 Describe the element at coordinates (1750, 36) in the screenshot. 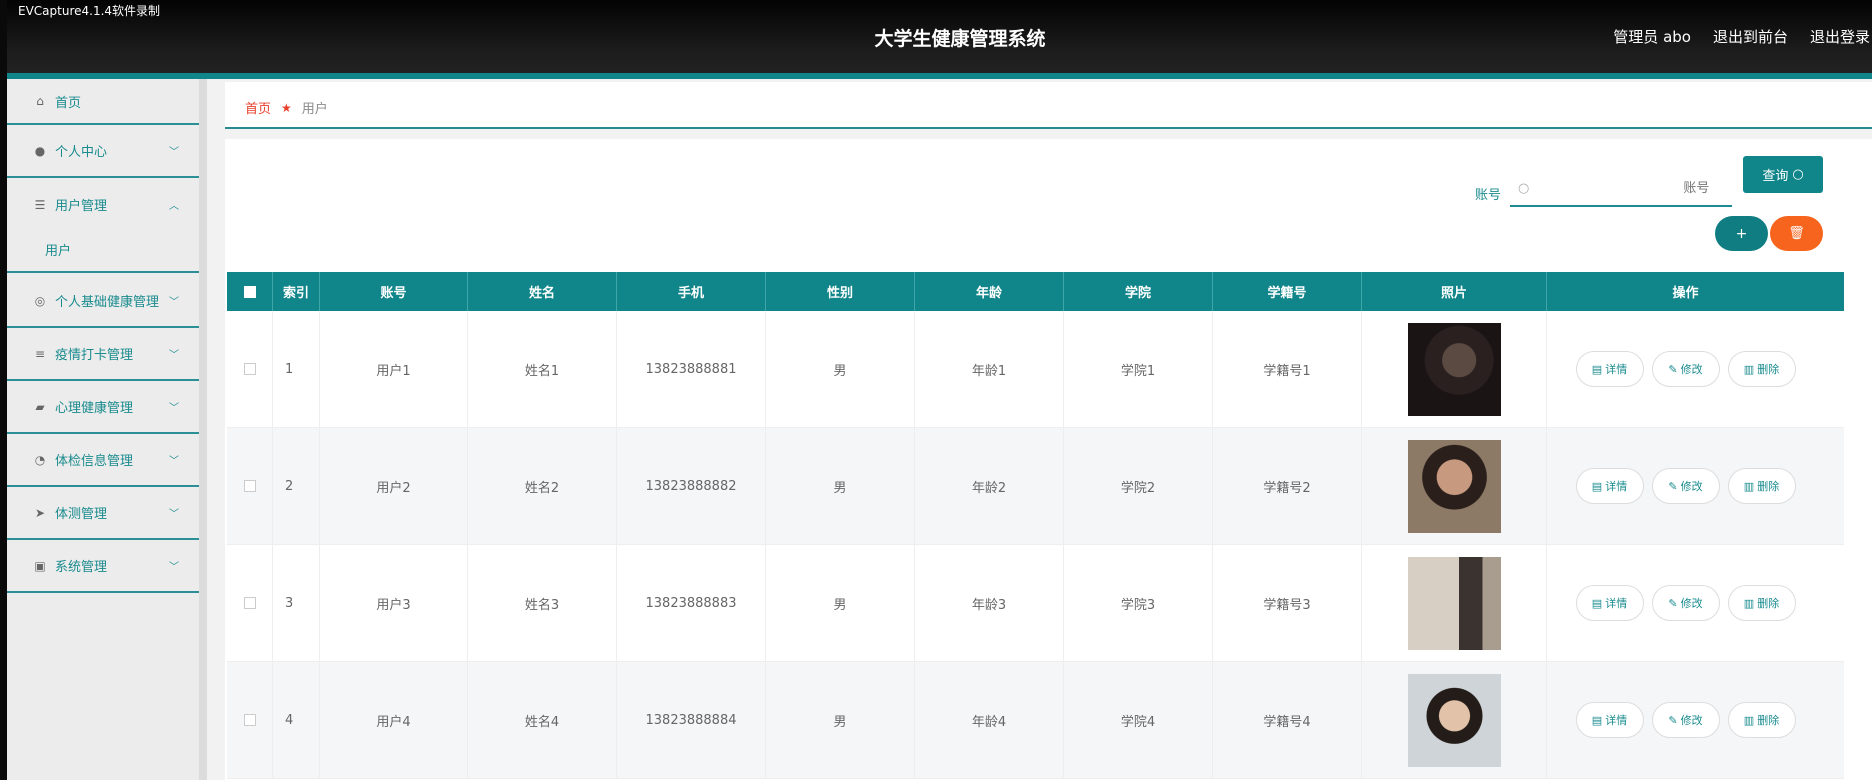

I see `exit-to-front-link: 退出到前台` at that location.